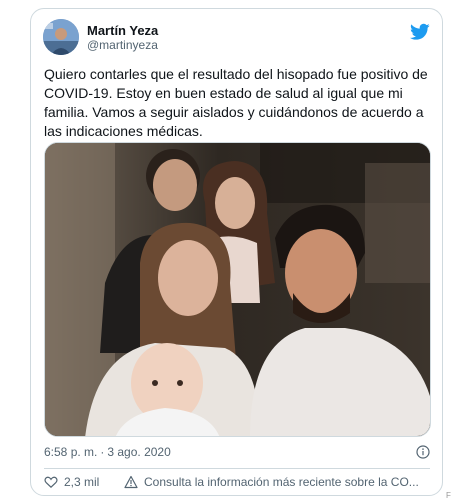 This screenshot has width=452, height=502. What do you see at coordinates (131, 482) in the screenshot?
I see `alert-icon` at bounding box center [131, 482].